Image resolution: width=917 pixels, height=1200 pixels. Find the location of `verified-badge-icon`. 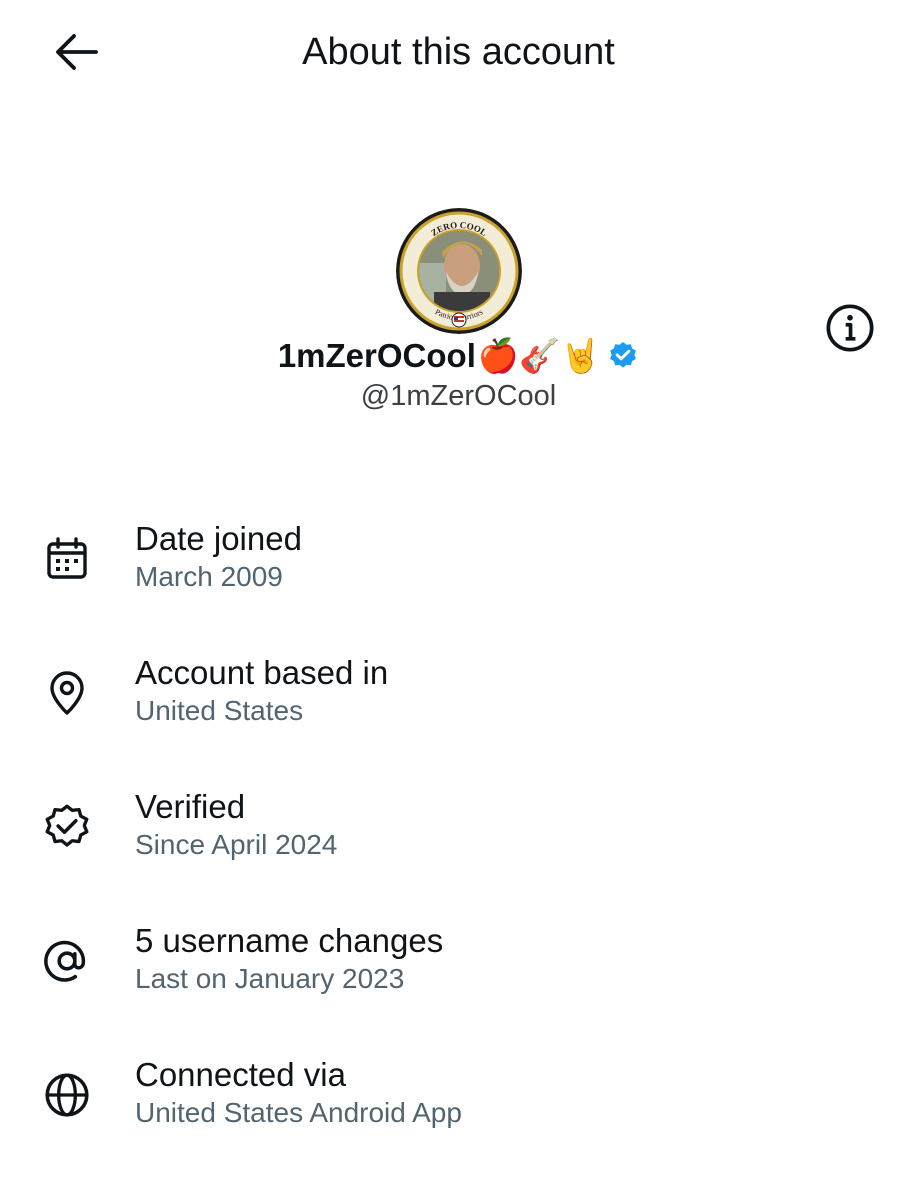

verified-badge-icon is located at coordinates (67, 827).